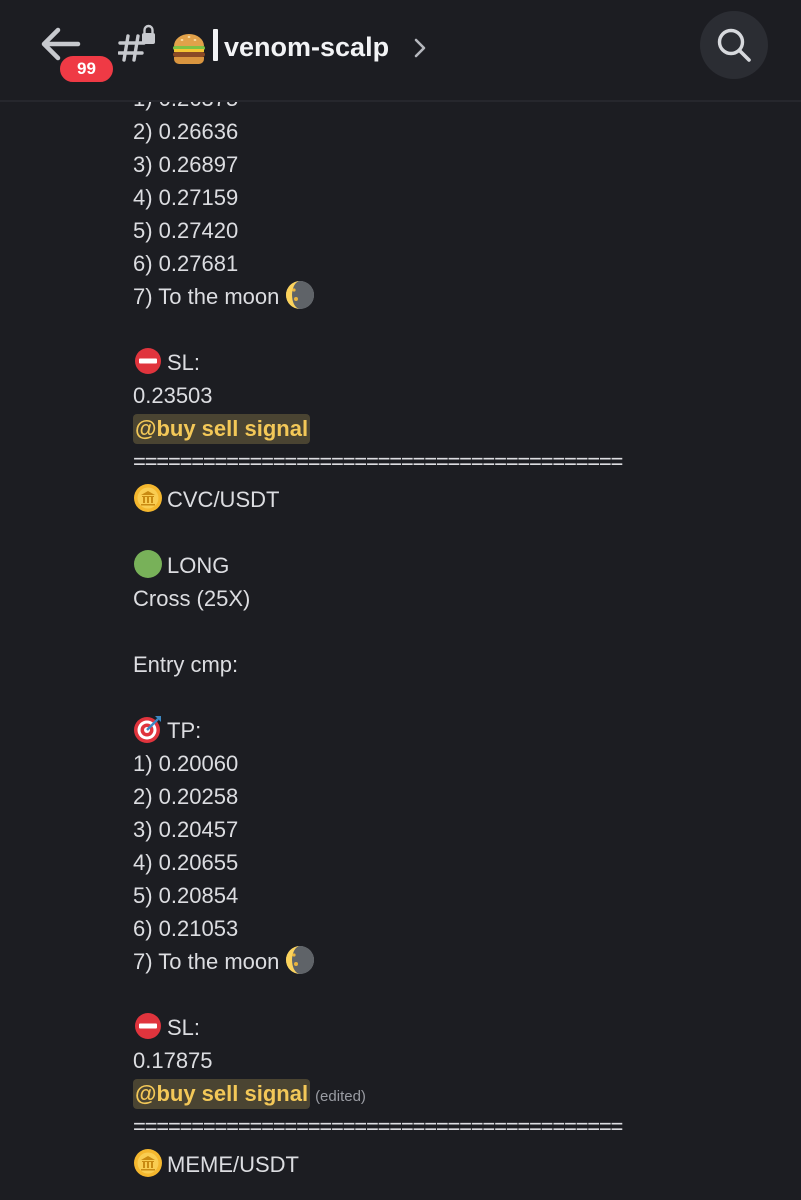 This screenshot has height=1200, width=801. Describe the element at coordinates (215, 45) in the screenshot. I see `channel-name-divider` at that location.